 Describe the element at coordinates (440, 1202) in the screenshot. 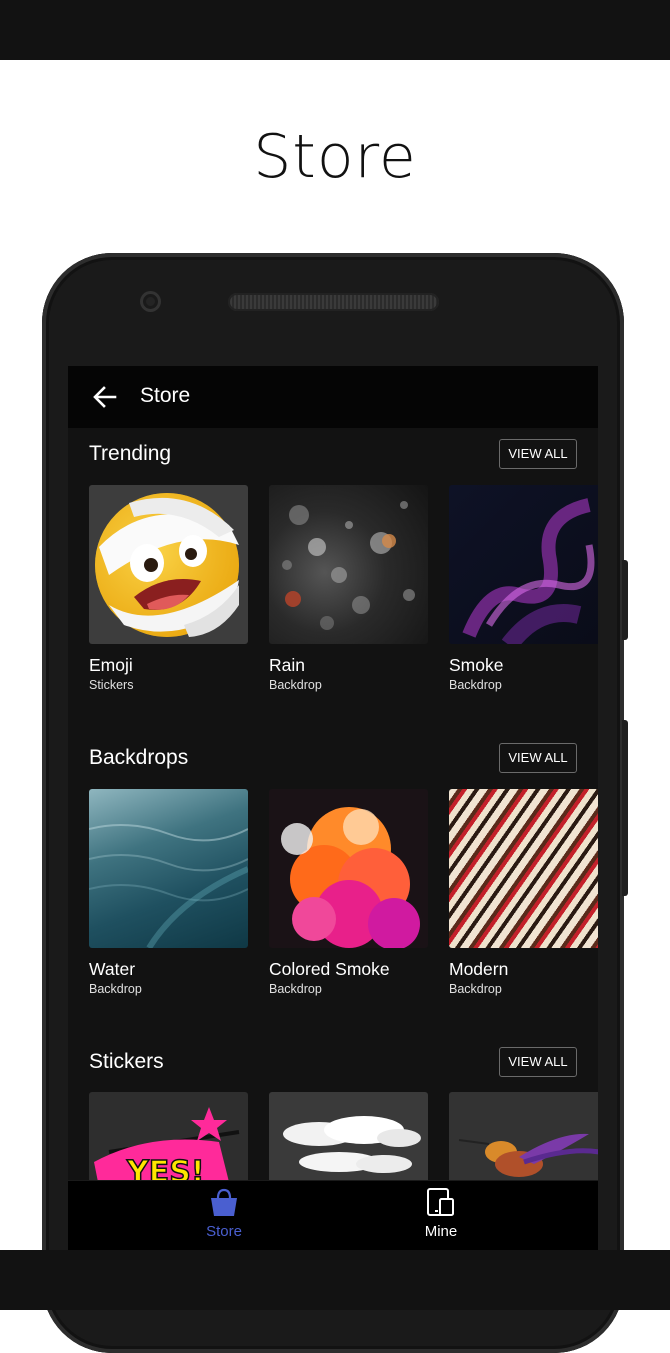

I see `devices-icon` at that location.